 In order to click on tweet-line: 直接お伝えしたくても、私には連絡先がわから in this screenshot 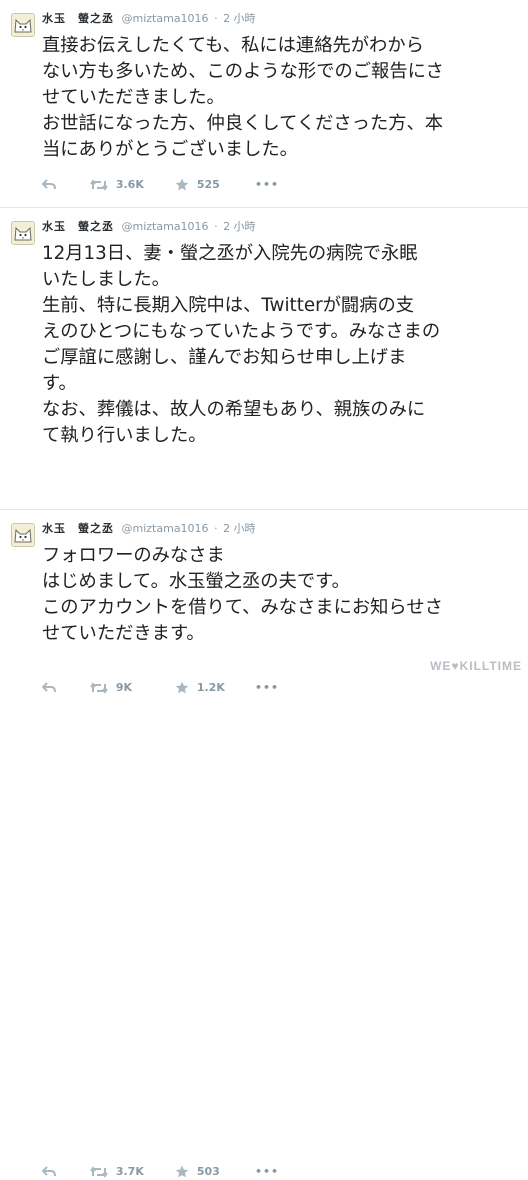, I will do `click(233, 45)`.